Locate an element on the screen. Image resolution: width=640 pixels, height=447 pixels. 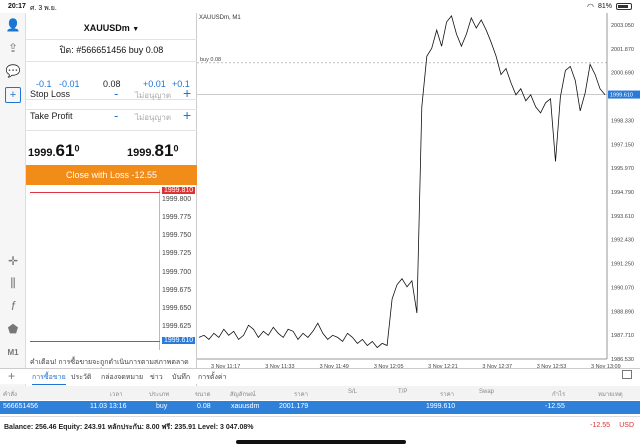
symbol-cell: xauusdm is located at coordinates (245, 406).